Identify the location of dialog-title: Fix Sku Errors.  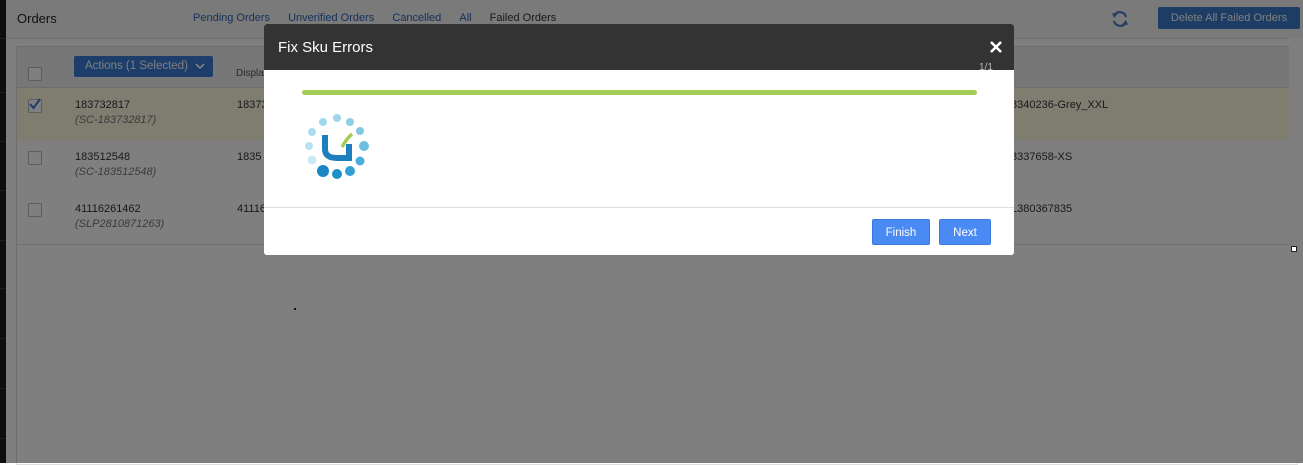
(326, 47).